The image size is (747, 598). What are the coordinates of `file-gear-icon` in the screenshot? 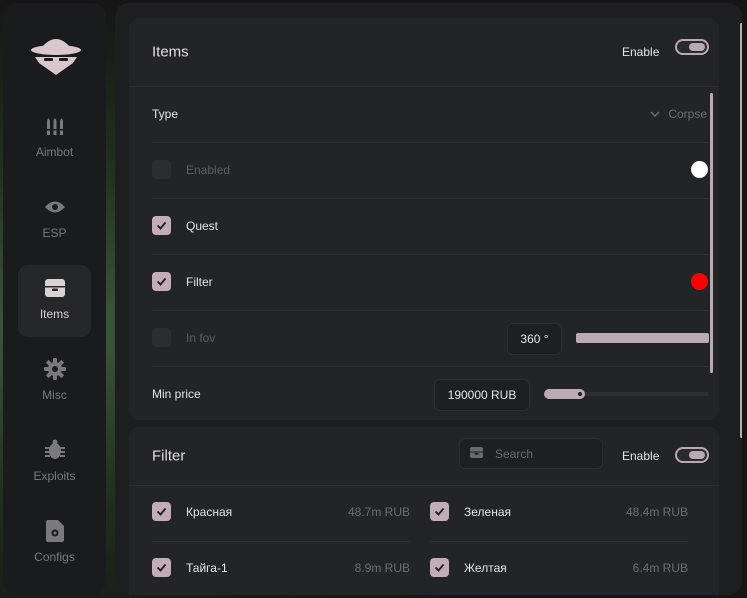 It's located at (54, 531).